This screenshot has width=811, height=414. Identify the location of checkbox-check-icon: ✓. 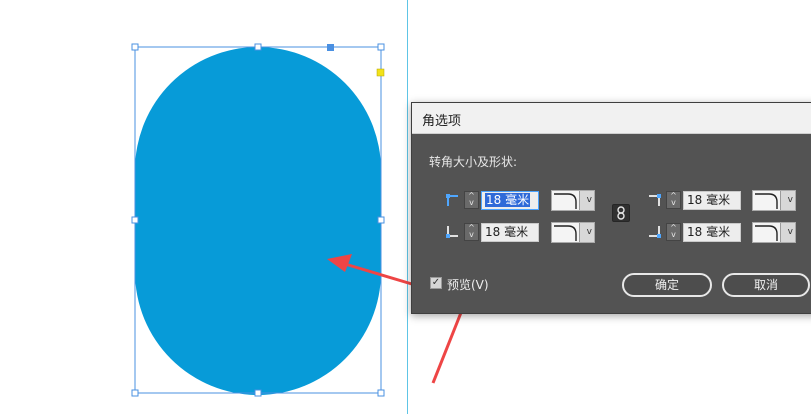
(436, 282).